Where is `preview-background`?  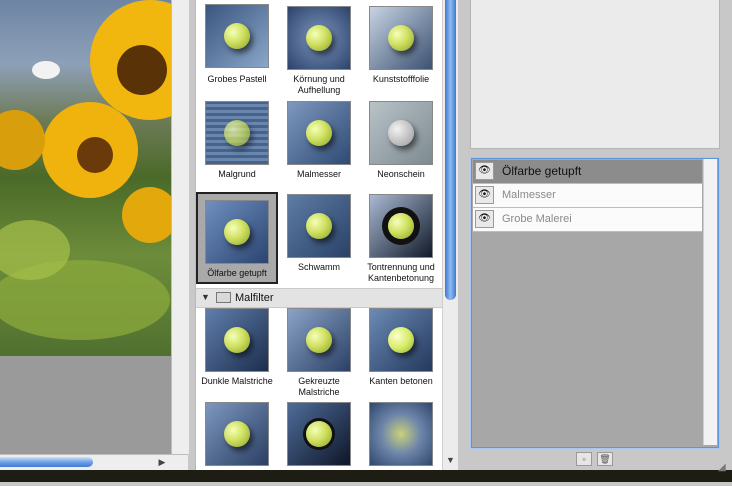 preview-background is located at coordinates (94, 405).